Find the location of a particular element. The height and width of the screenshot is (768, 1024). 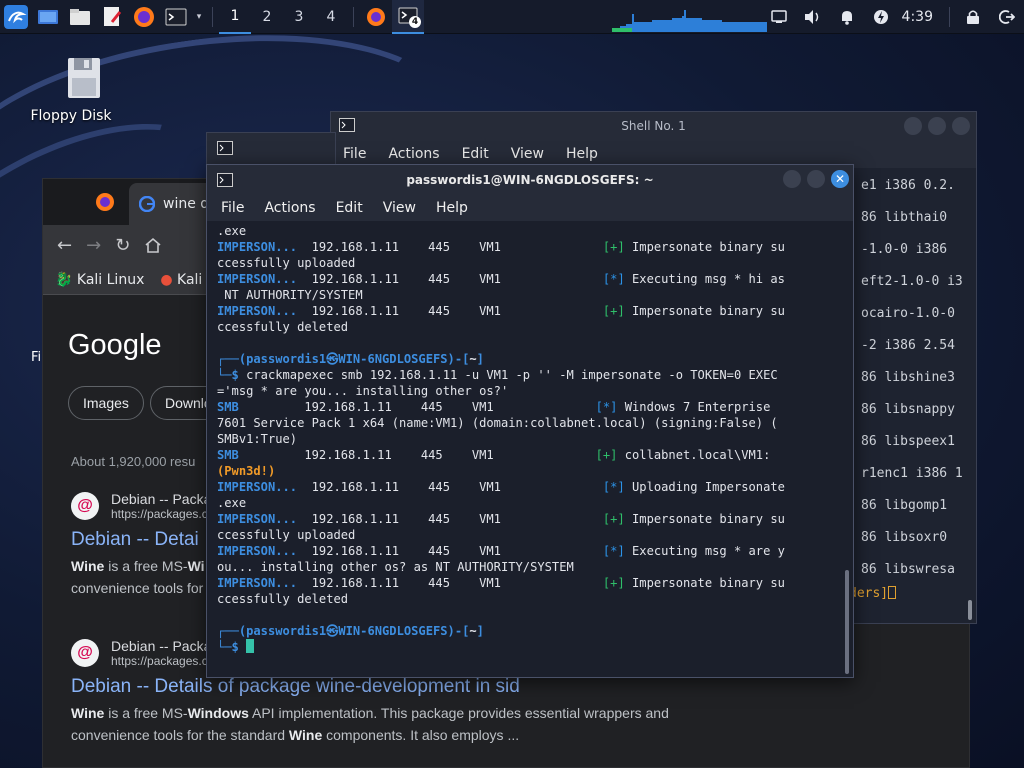

result-site-name: Debian -- Packa is located at coordinates (161, 499).